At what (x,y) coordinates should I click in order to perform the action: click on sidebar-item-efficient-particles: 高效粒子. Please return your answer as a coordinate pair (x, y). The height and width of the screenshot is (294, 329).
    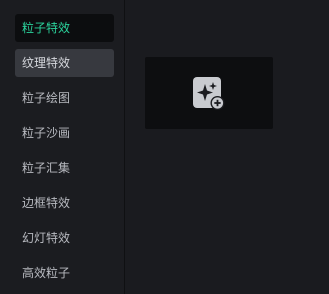
    Looking at the image, I should click on (64, 273).